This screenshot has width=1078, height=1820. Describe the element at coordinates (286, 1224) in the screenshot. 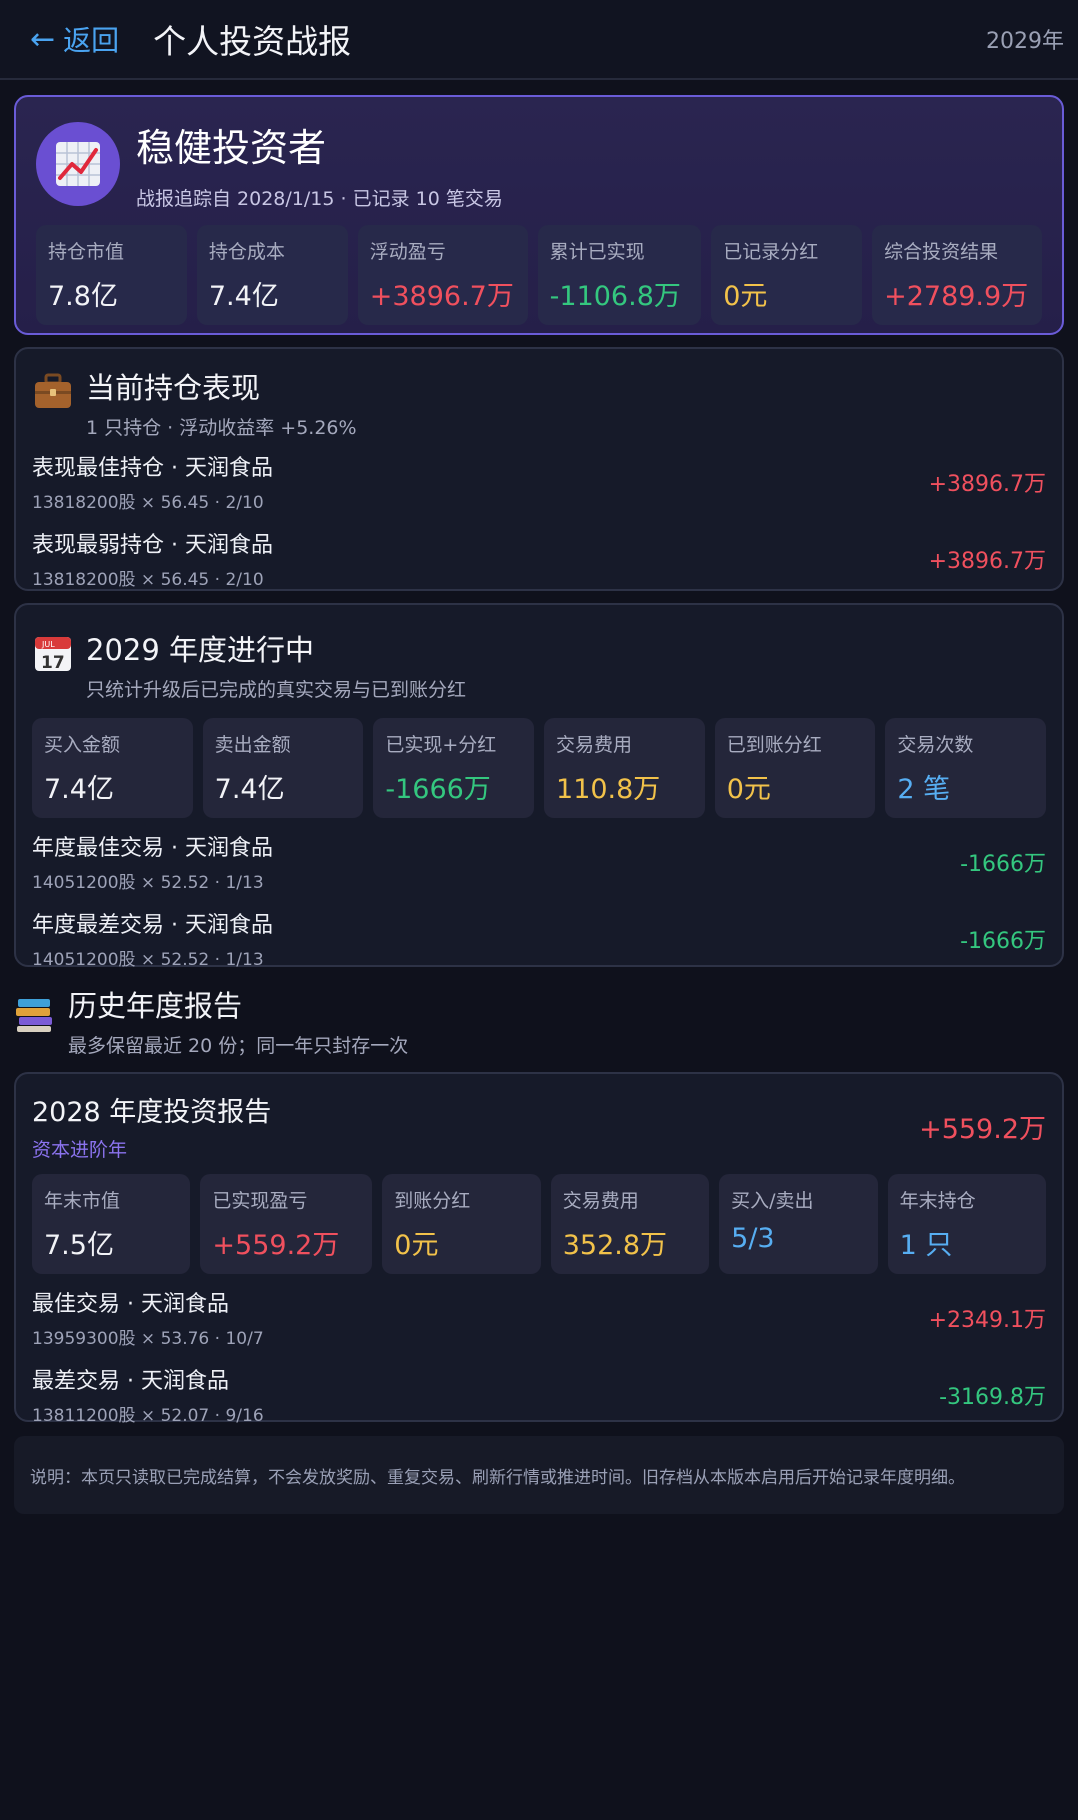

I see `stat-realized-pnl: 已实现盈亏 +559.2万` at that location.